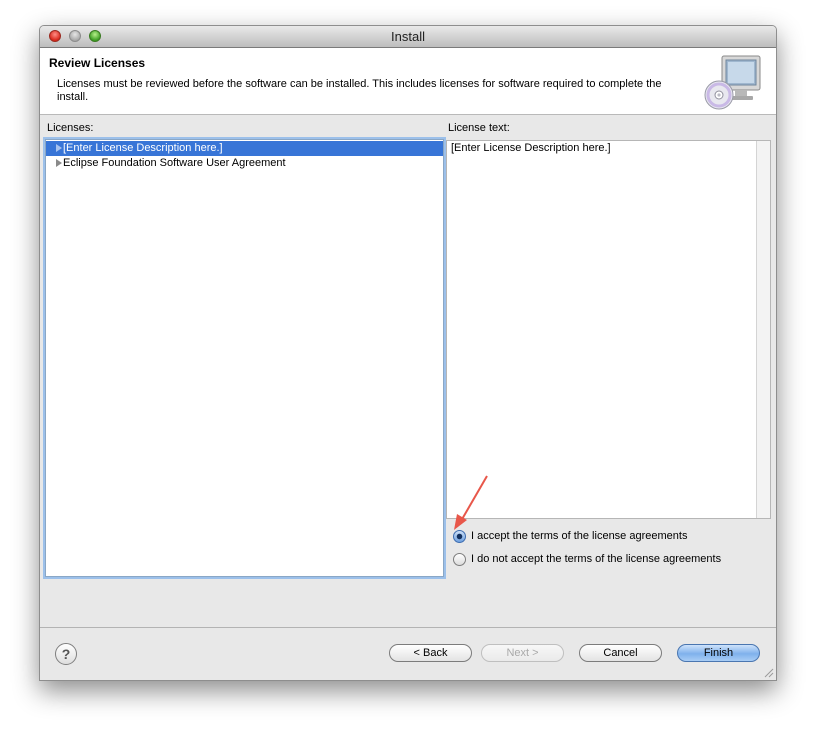  What do you see at coordinates (732, 82) in the screenshot?
I see `install-cd-monitor-icon` at bounding box center [732, 82].